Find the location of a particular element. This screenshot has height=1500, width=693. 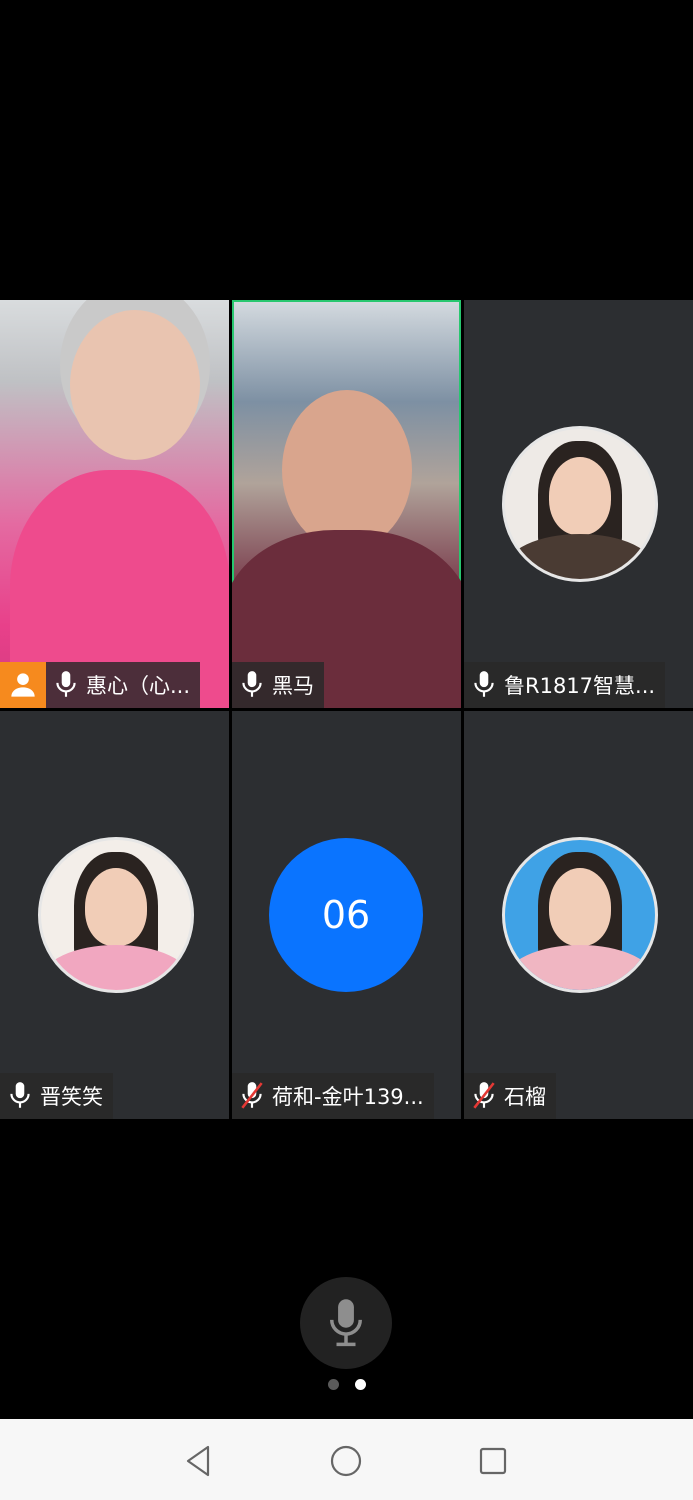

system-navigation-bar is located at coordinates (346, 1459).